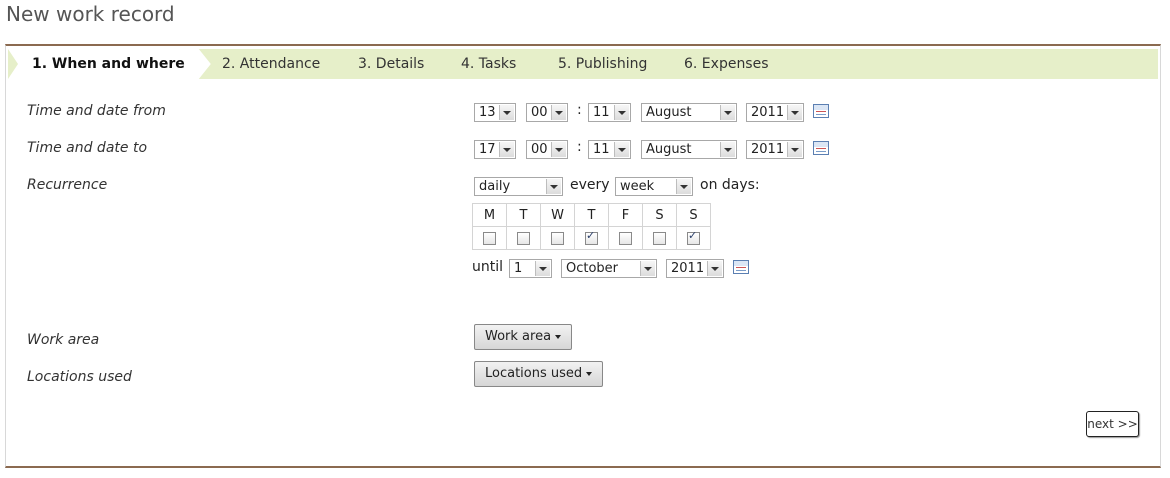 The width and height of the screenshot is (1170, 478). What do you see at coordinates (669, 112) in the screenshot?
I see `from-month-value: August` at bounding box center [669, 112].